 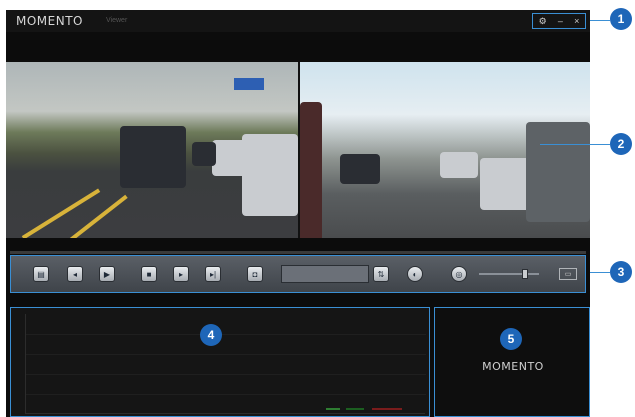 I want to click on callout-4: 4, so click(x=211, y=335).